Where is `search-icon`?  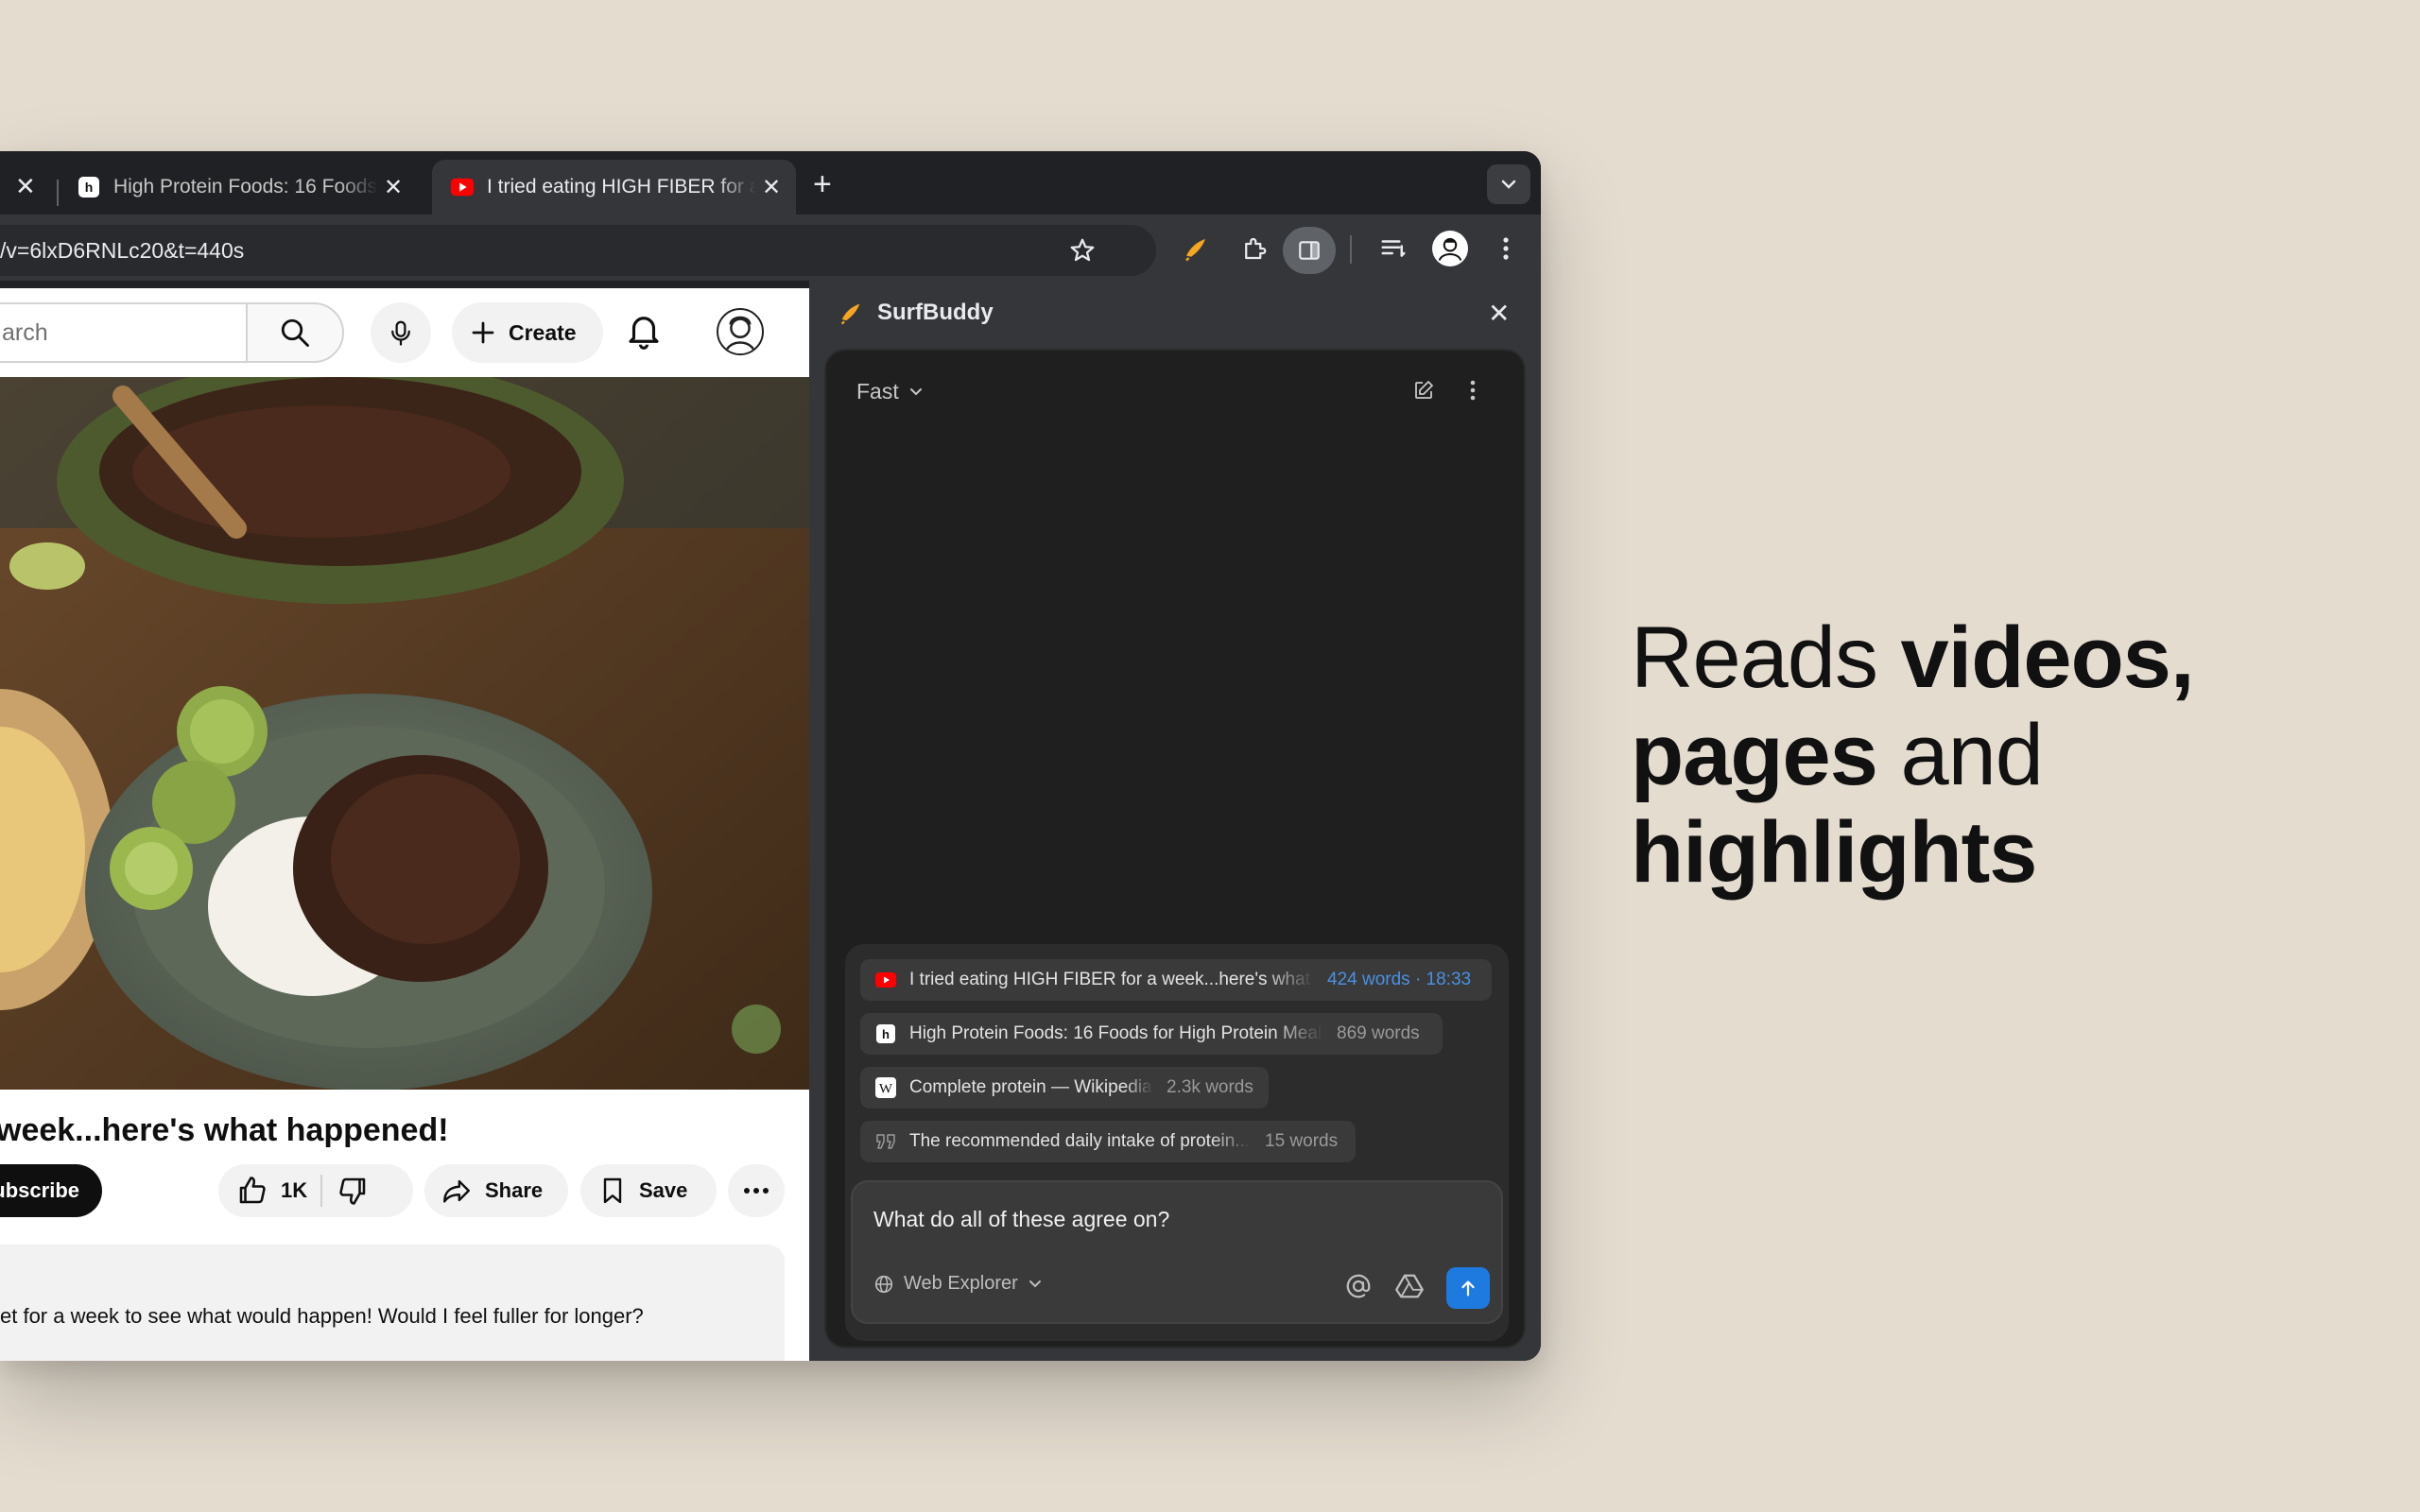 search-icon is located at coordinates (295, 332).